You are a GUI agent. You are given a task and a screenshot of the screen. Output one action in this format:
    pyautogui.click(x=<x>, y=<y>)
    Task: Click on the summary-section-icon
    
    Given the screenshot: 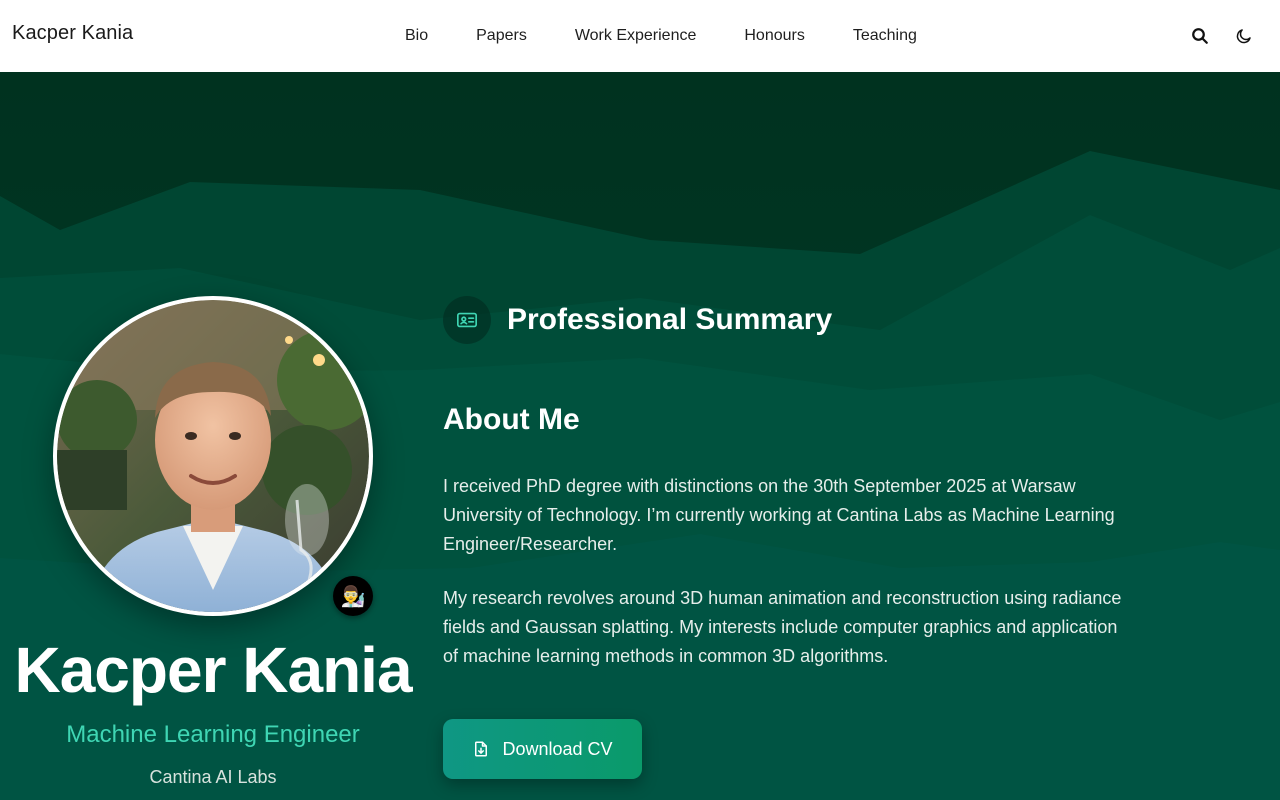 What is the action you would take?
    pyautogui.click(x=467, y=320)
    